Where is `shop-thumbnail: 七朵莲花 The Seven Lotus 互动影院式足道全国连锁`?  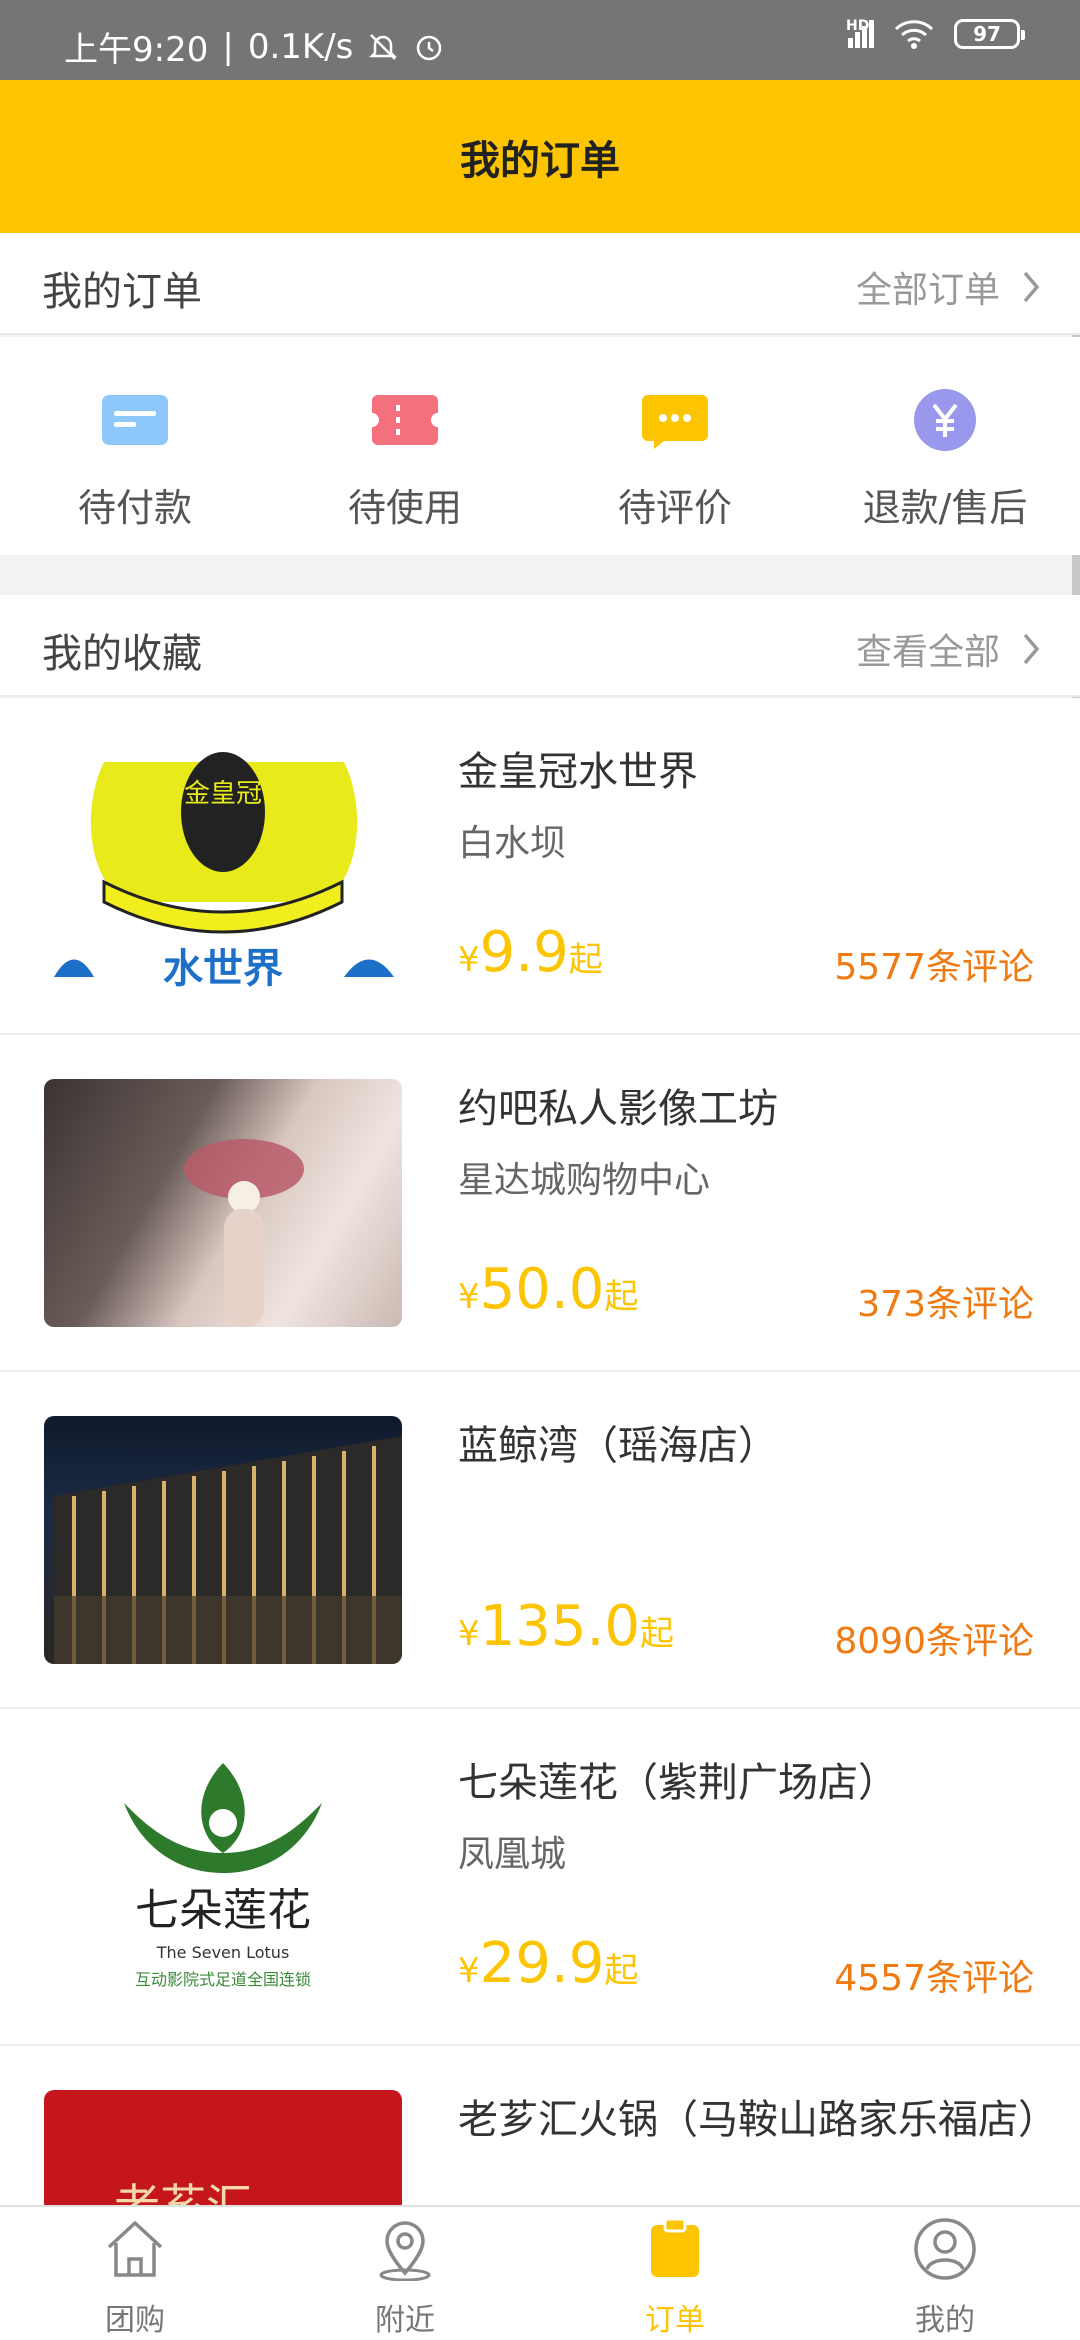
shop-thumbnail: 七朵莲花 The Seven Lotus 互动影院式足道全国连锁 is located at coordinates (223, 1877).